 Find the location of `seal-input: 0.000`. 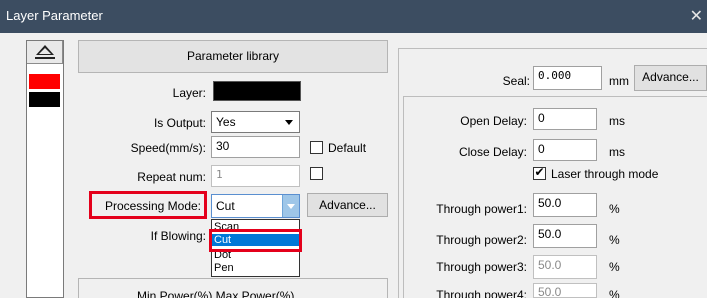

seal-input: 0.000 is located at coordinates (567, 78).